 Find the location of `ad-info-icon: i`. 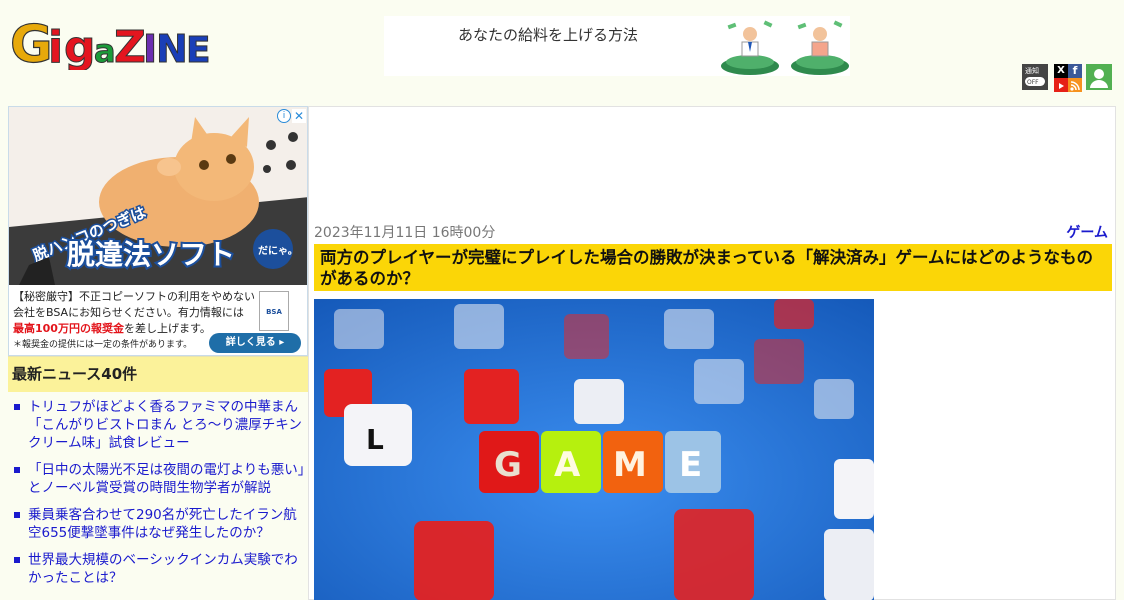

ad-info-icon: i is located at coordinates (284, 116).